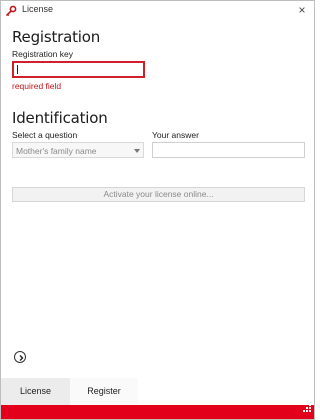 The width and height of the screenshot is (320, 420). What do you see at coordinates (307, 409) in the screenshot?
I see `resize-grip-icon` at bounding box center [307, 409].